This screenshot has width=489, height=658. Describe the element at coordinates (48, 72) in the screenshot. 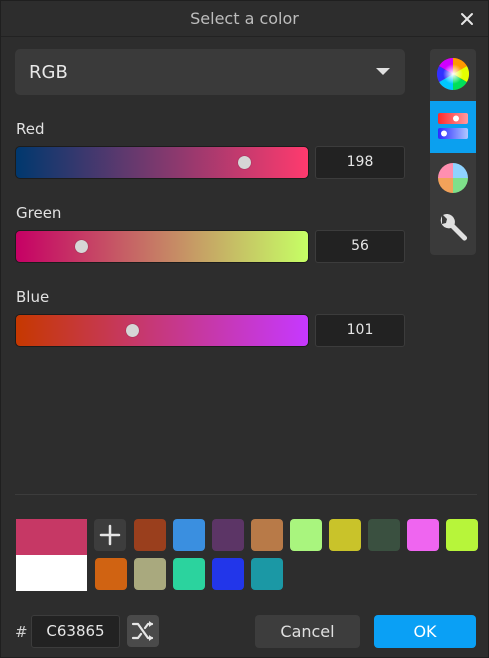

I see `color-mode-value: RGB` at that location.